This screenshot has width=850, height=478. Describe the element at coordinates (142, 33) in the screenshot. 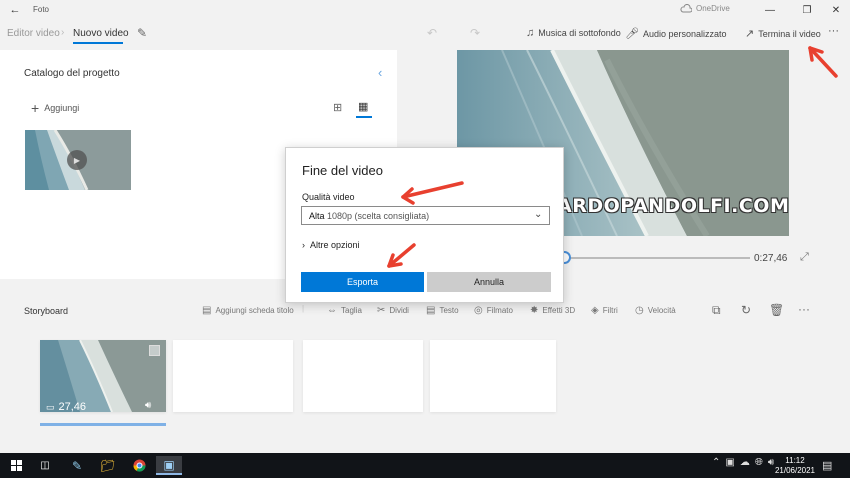

I see `pencil-icon: ✎` at that location.